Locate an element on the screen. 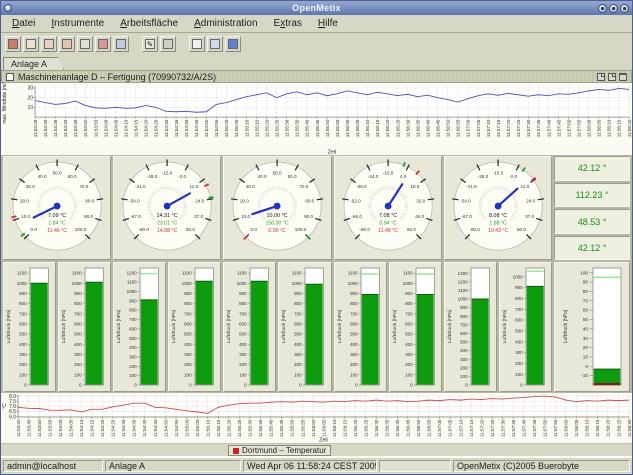 This screenshot has height=475, width=633. chart-instrument-button is located at coordinates (49, 44).